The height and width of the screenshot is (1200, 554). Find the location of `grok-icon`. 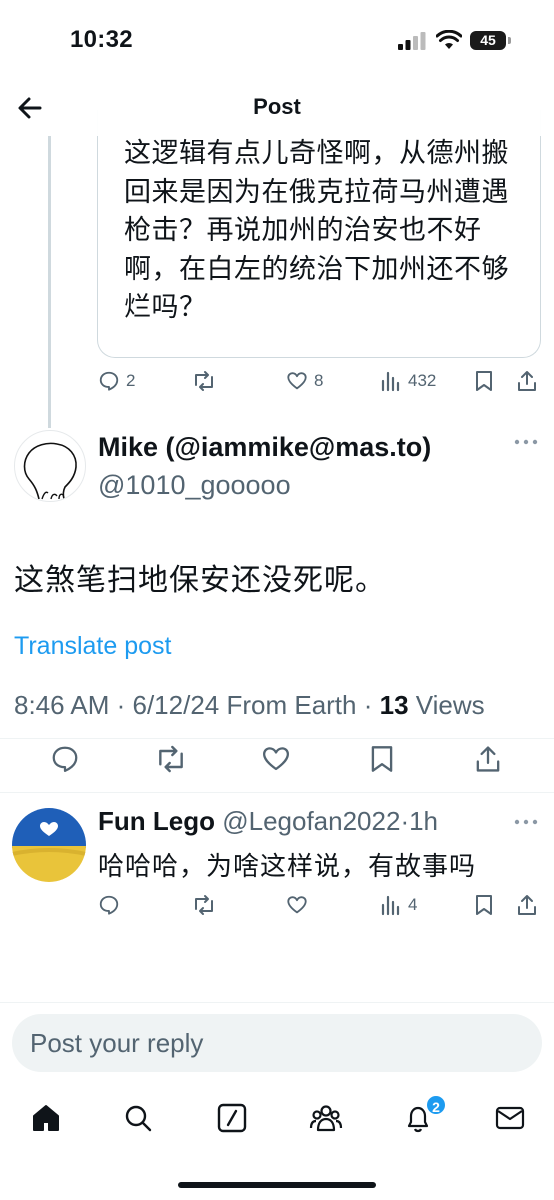

grok-icon is located at coordinates (232, 1118).